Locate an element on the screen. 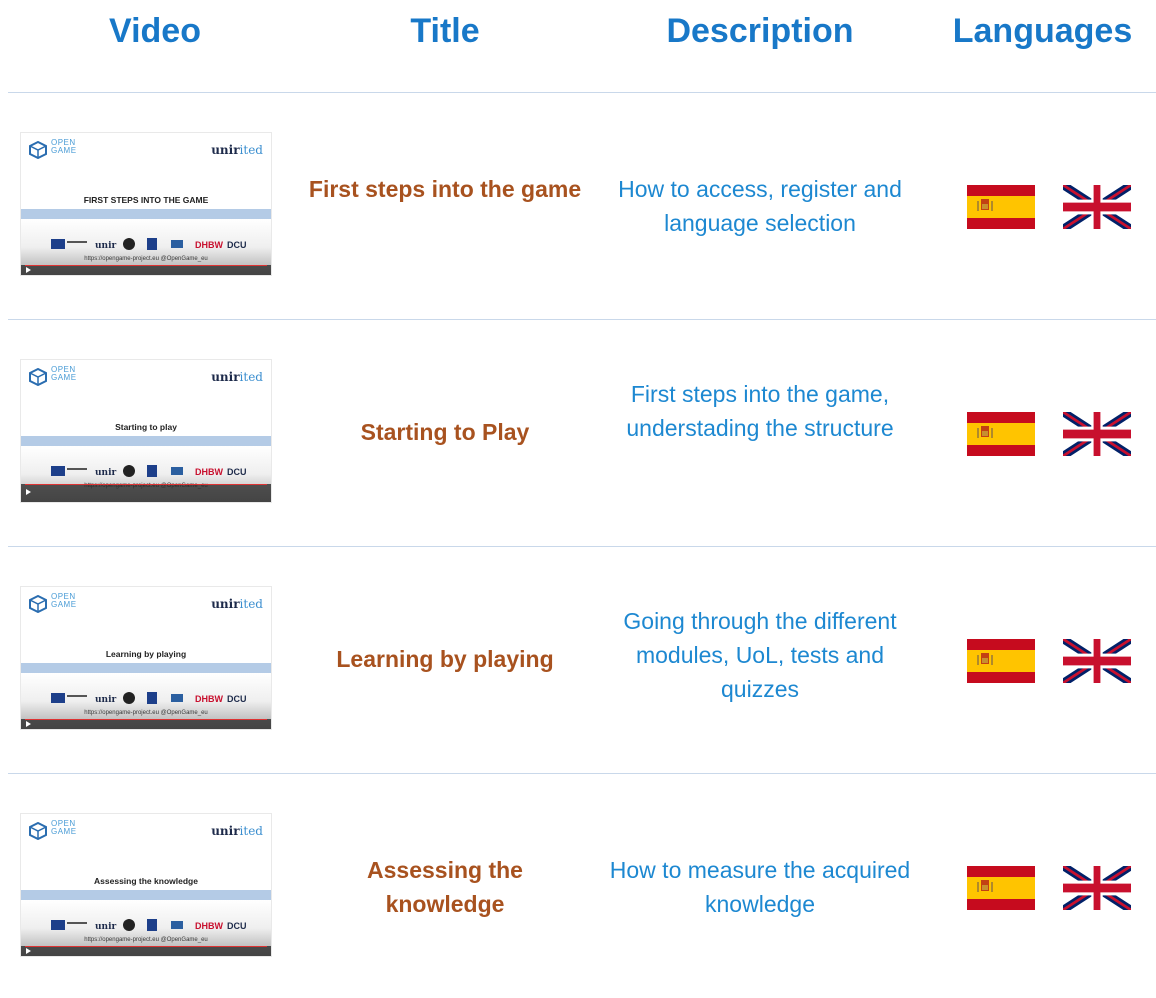 The image size is (1156, 998). table-header: Video Title Description Languages is located at coordinates (578, 46).